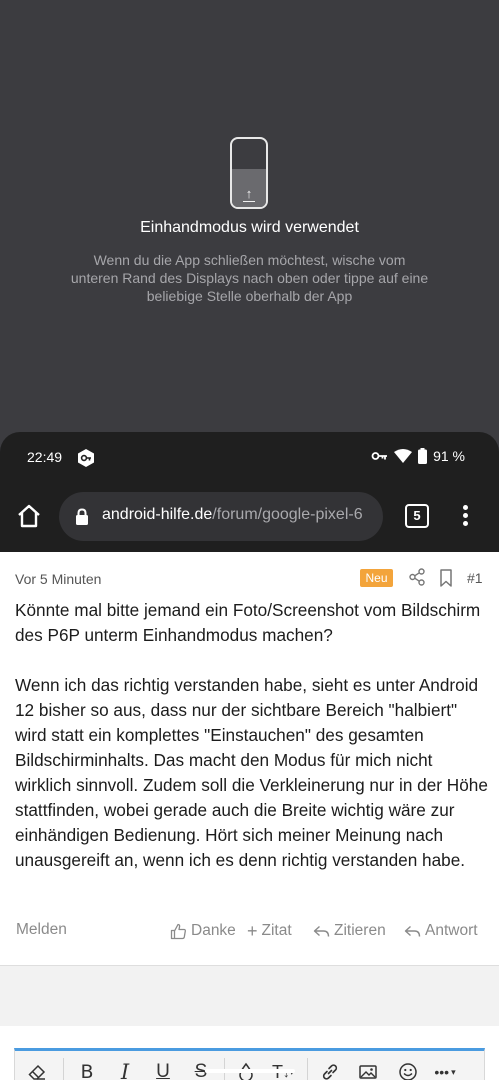  I want to click on one-handed-mode-title: Einhandmodus wird verwendet, so click(249, 227).